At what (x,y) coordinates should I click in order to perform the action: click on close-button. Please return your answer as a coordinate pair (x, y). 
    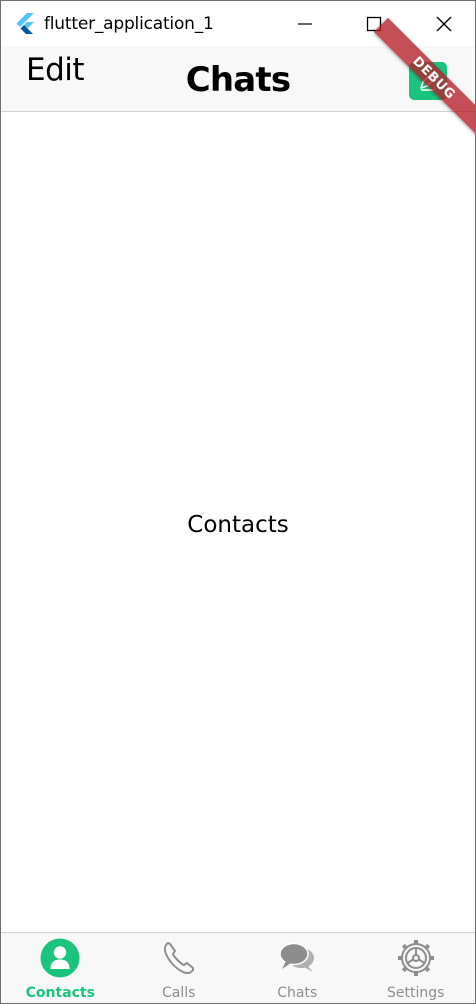
    Looking at the image, I should click on (444, 23).